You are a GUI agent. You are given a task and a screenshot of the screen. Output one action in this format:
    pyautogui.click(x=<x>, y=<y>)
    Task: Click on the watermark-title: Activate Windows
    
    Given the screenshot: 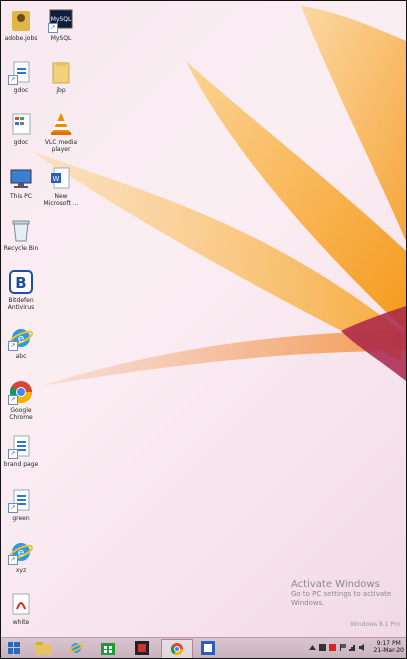 What is the action you would take?
    pyautogui.click(x=335, y=584)
    